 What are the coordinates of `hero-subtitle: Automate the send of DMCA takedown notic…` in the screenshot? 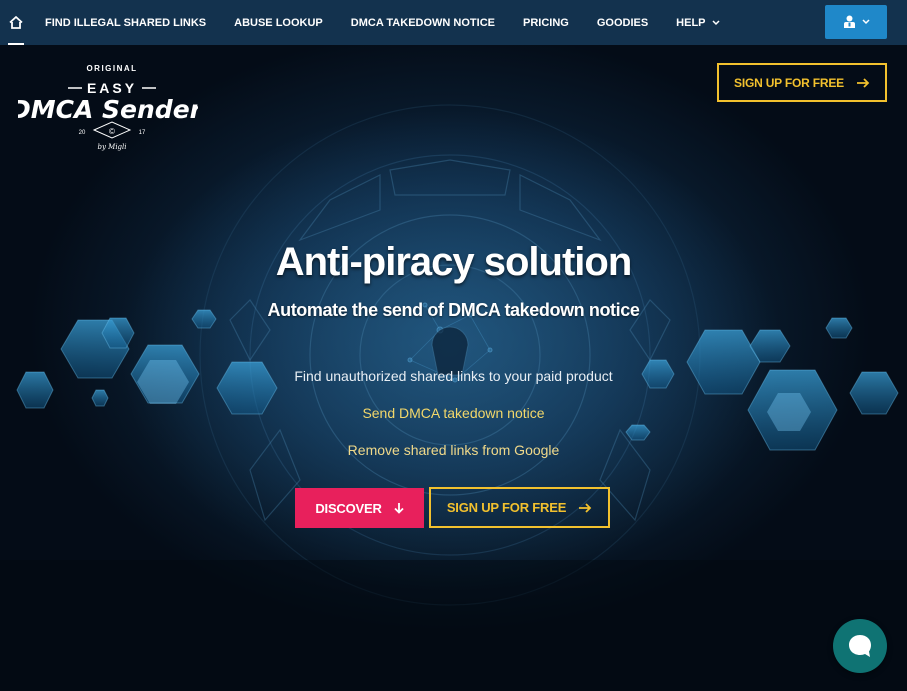 It's located at (453, 310).